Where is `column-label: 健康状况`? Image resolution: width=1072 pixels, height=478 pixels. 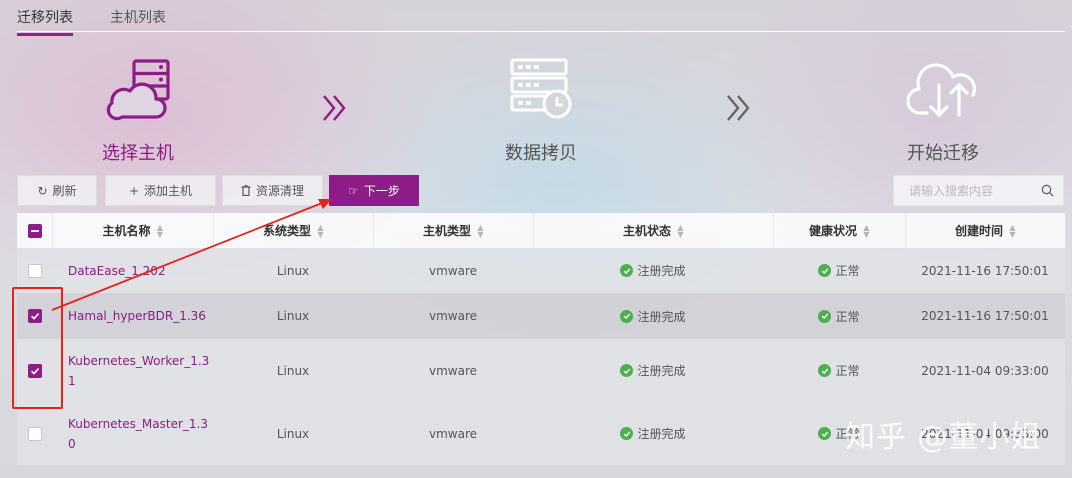 column-label: 健康状况 is located at coordinates (832, 231).